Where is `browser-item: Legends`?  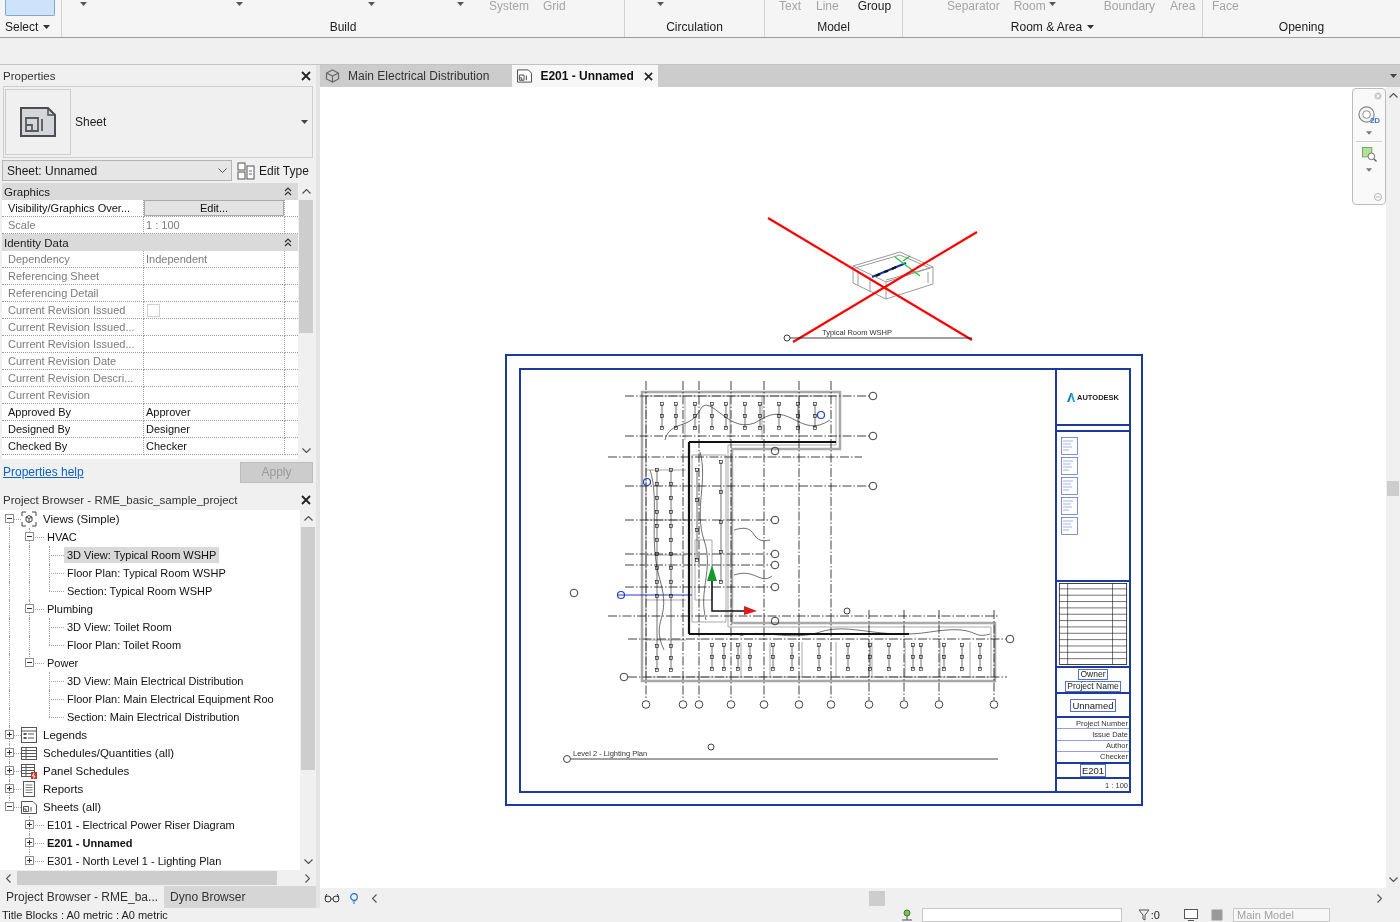
browser-item: Legends is located at coordinates (65, 735).